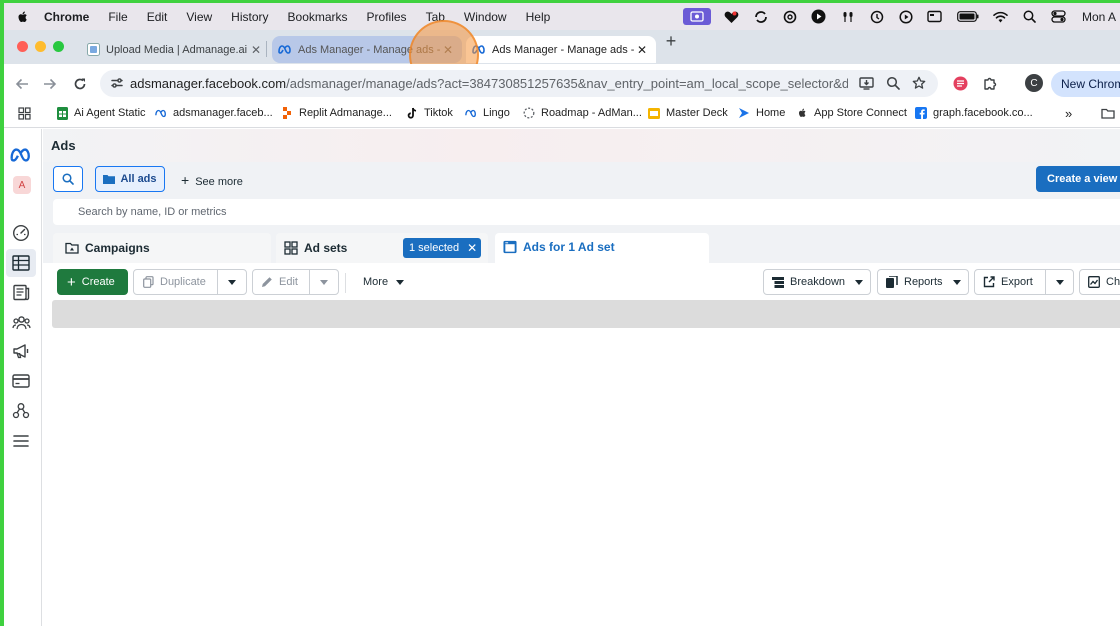 This screenshot has width=1120, height=626. What do you see at coordinates (892, 282) in the screenshot?
I see `reports-icon` at bounding box center [892, 282].